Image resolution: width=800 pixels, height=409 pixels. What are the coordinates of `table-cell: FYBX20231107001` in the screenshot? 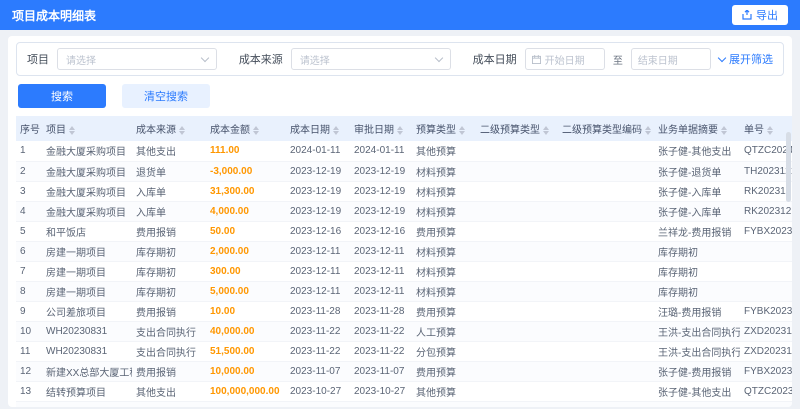 It's located at (766, 371).